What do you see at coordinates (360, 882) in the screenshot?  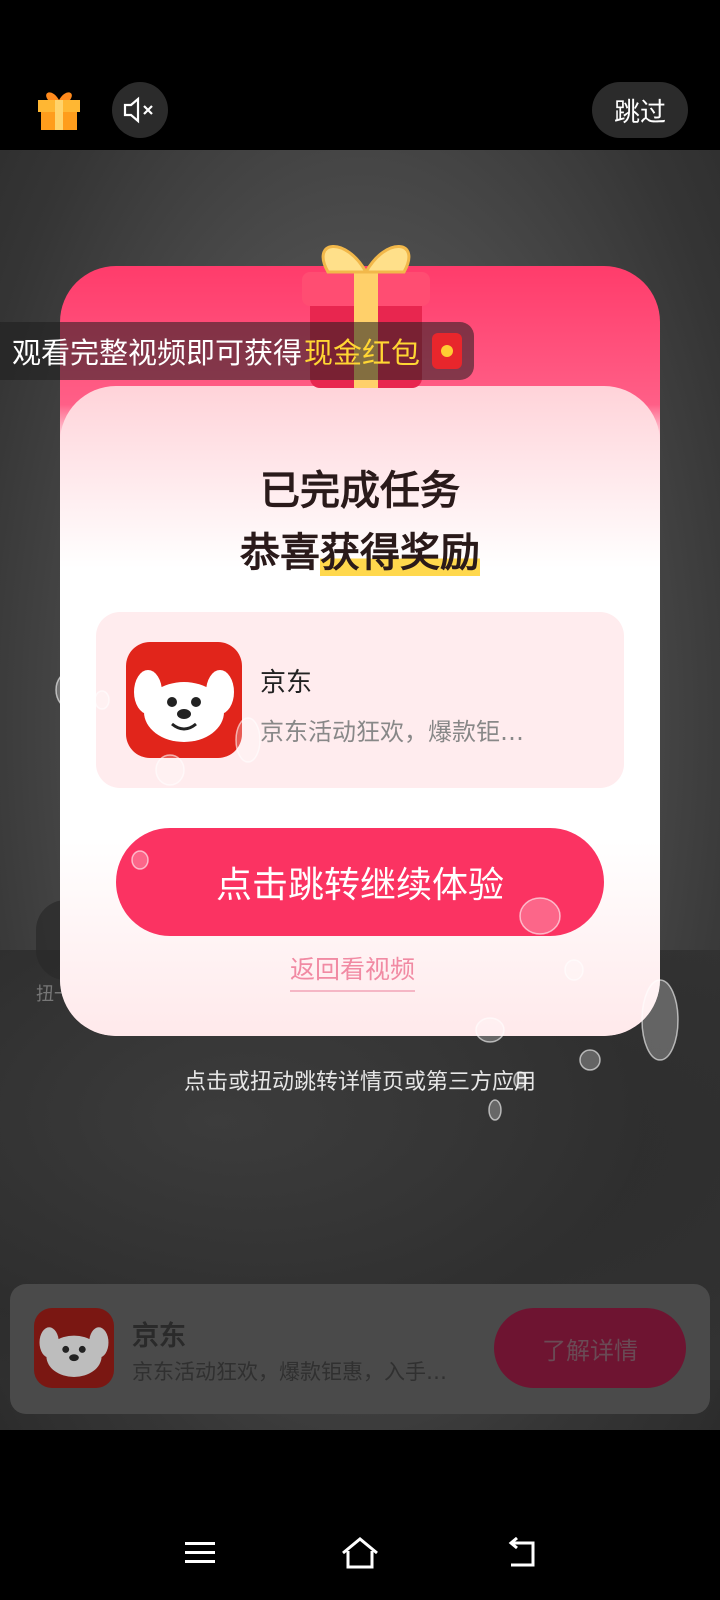 I see `continue-experience-button: 点击跳转继续体验` at bounding box center [360, 882].